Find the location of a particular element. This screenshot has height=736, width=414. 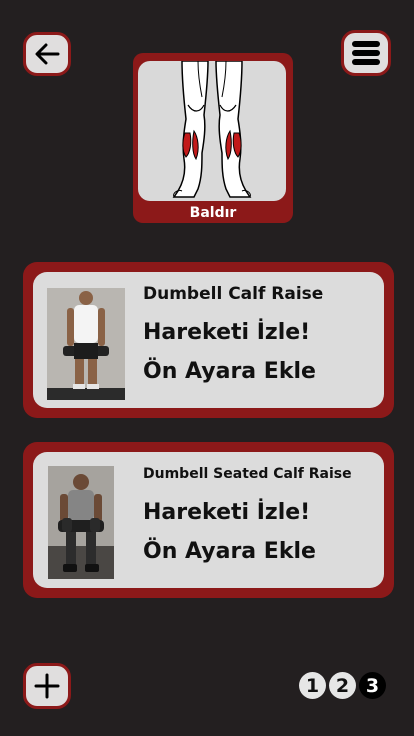

arrow-left-icon is located at coordinates (47, 54).